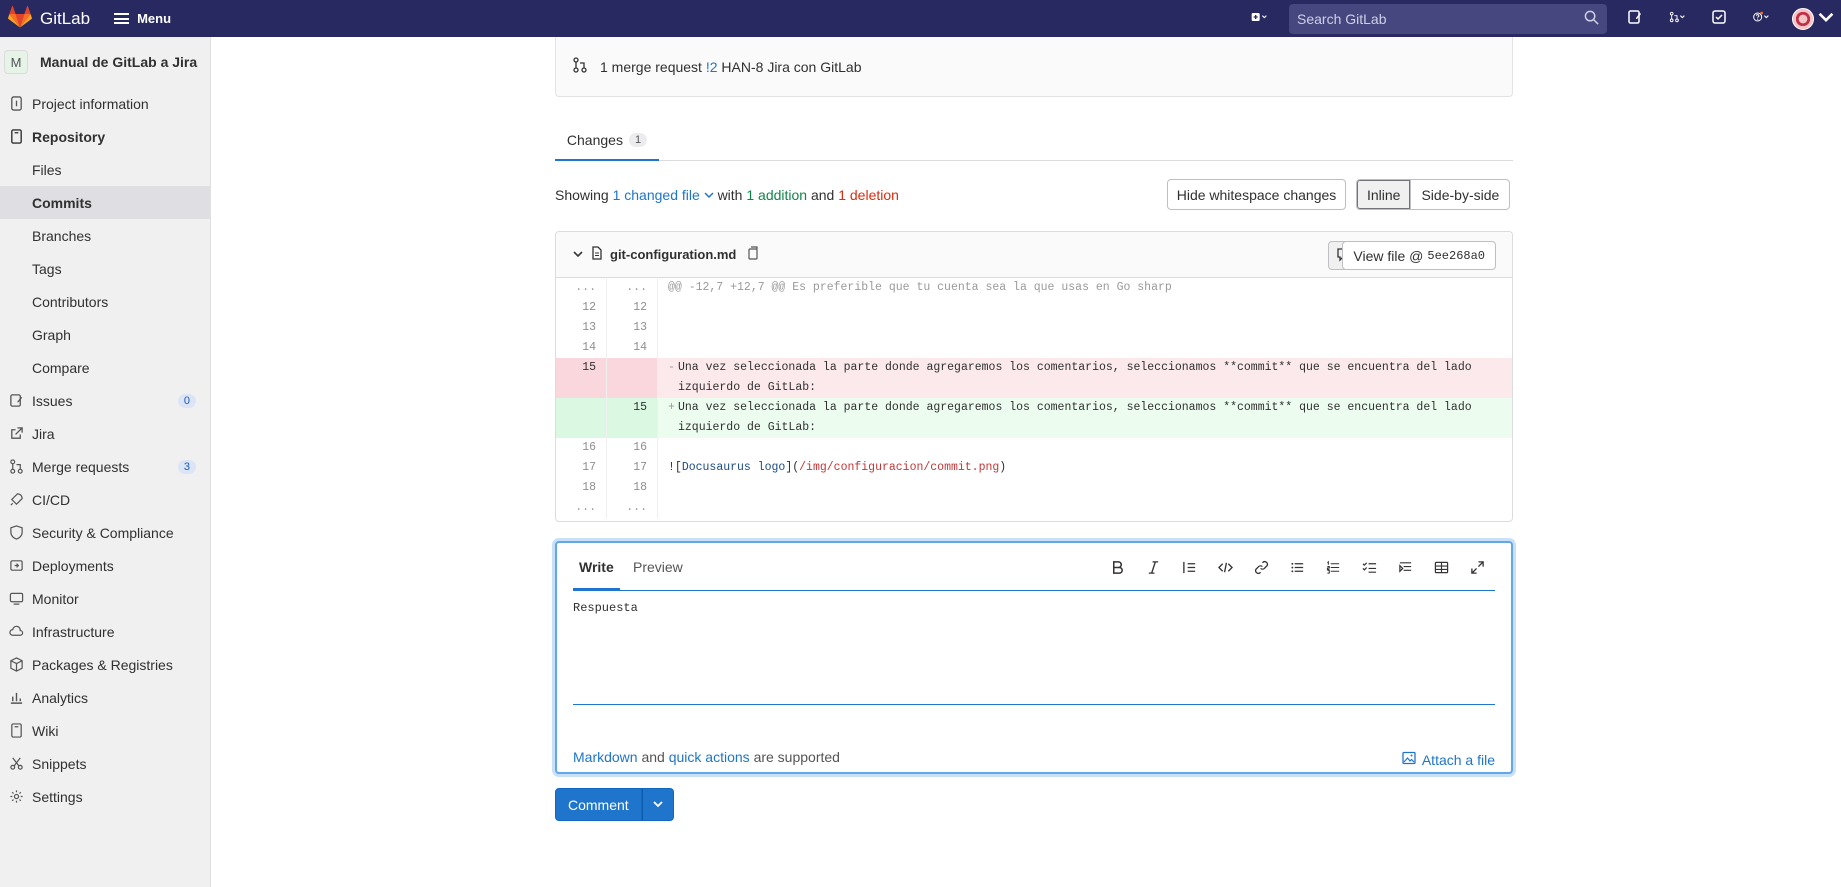  Describe the element at coordinates (105, 334) in the screenshot. I see `sidebar-item-graph: Graph` at that location.